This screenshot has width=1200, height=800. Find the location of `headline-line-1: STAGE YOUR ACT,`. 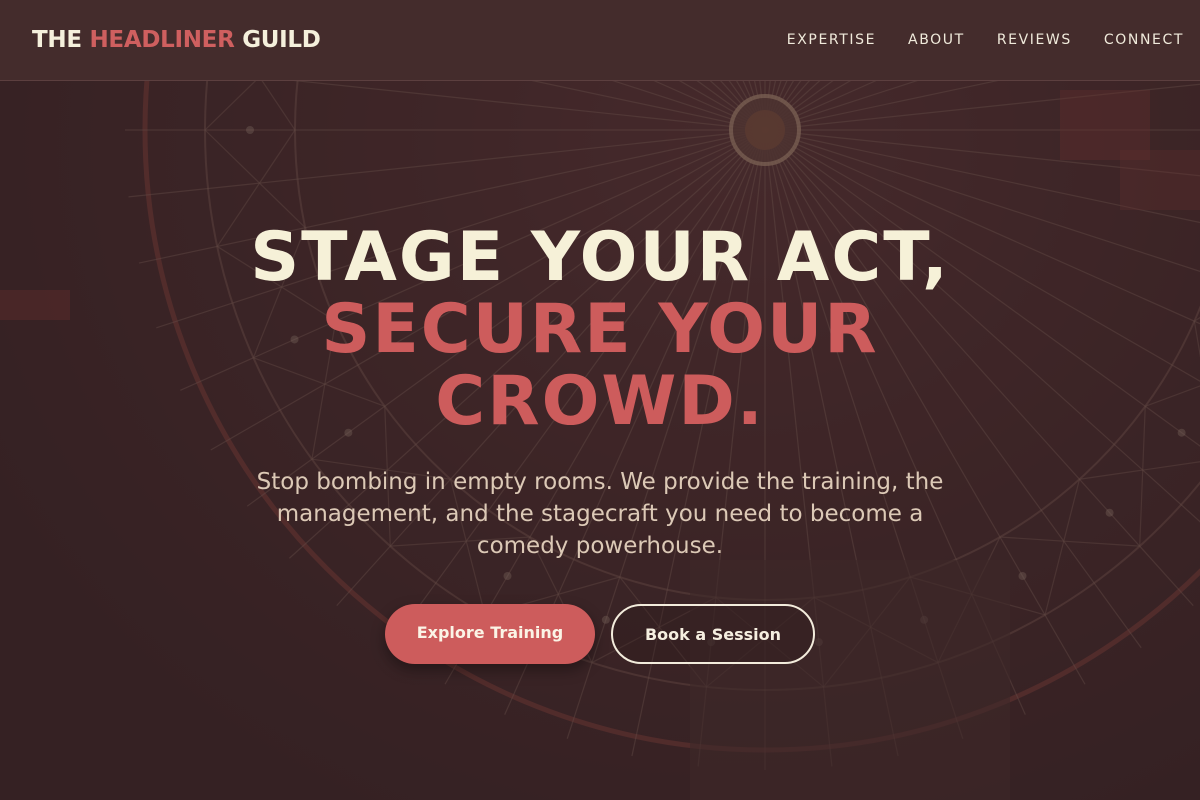

headline-line-1: STAGE YOUR ACT, is located at coordinates (600, 257).